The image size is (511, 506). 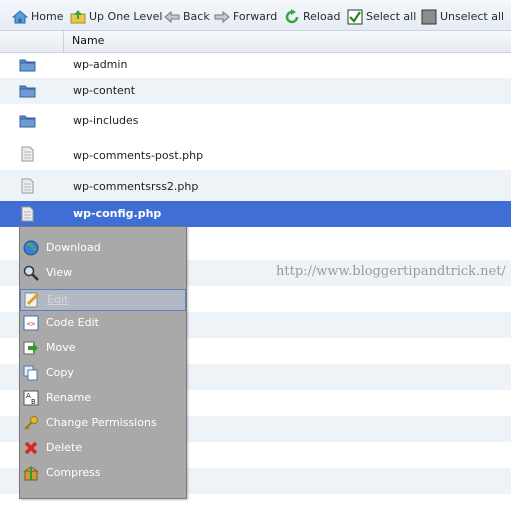 I want to click on code-edit-icon: <>, so click(x=31, y=323).